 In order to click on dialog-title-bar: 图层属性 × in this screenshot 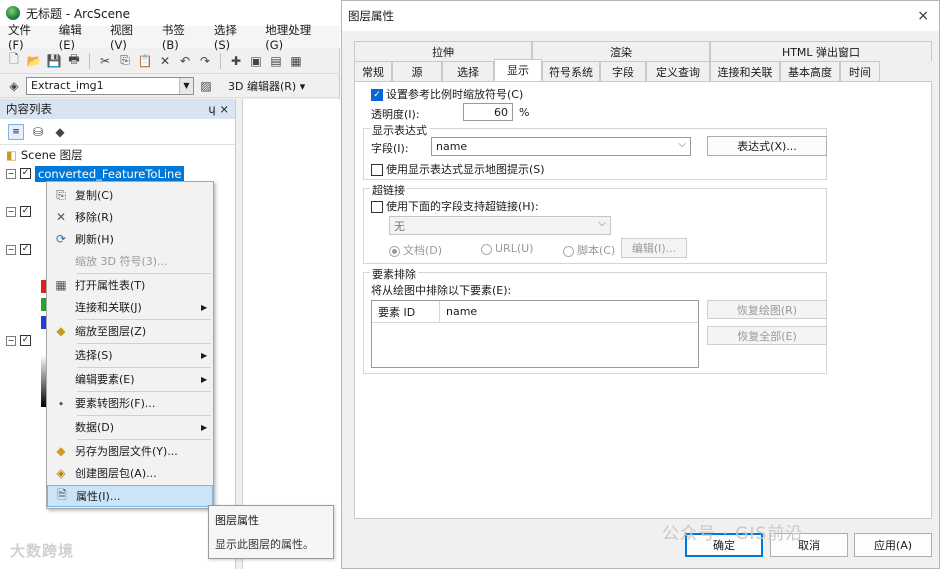, I will do `click(640, 16)`.